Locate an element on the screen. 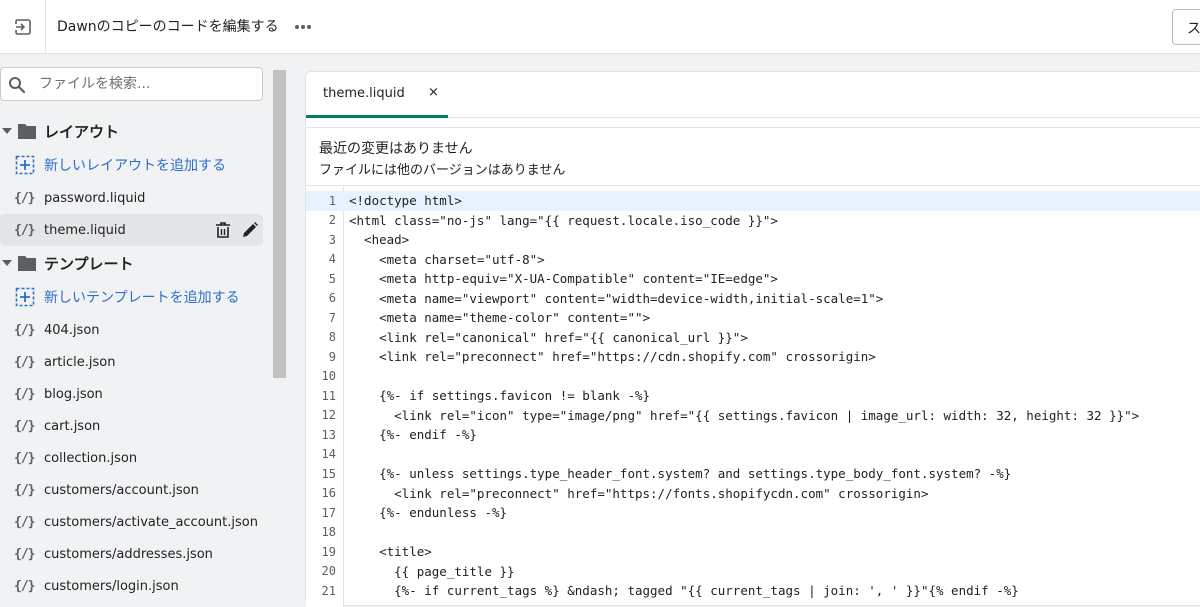 Image resolution: width=1200 pixels, height=607 pixels. code-line: 17 {%- endunless -%} is located at coordinates (753, 513).